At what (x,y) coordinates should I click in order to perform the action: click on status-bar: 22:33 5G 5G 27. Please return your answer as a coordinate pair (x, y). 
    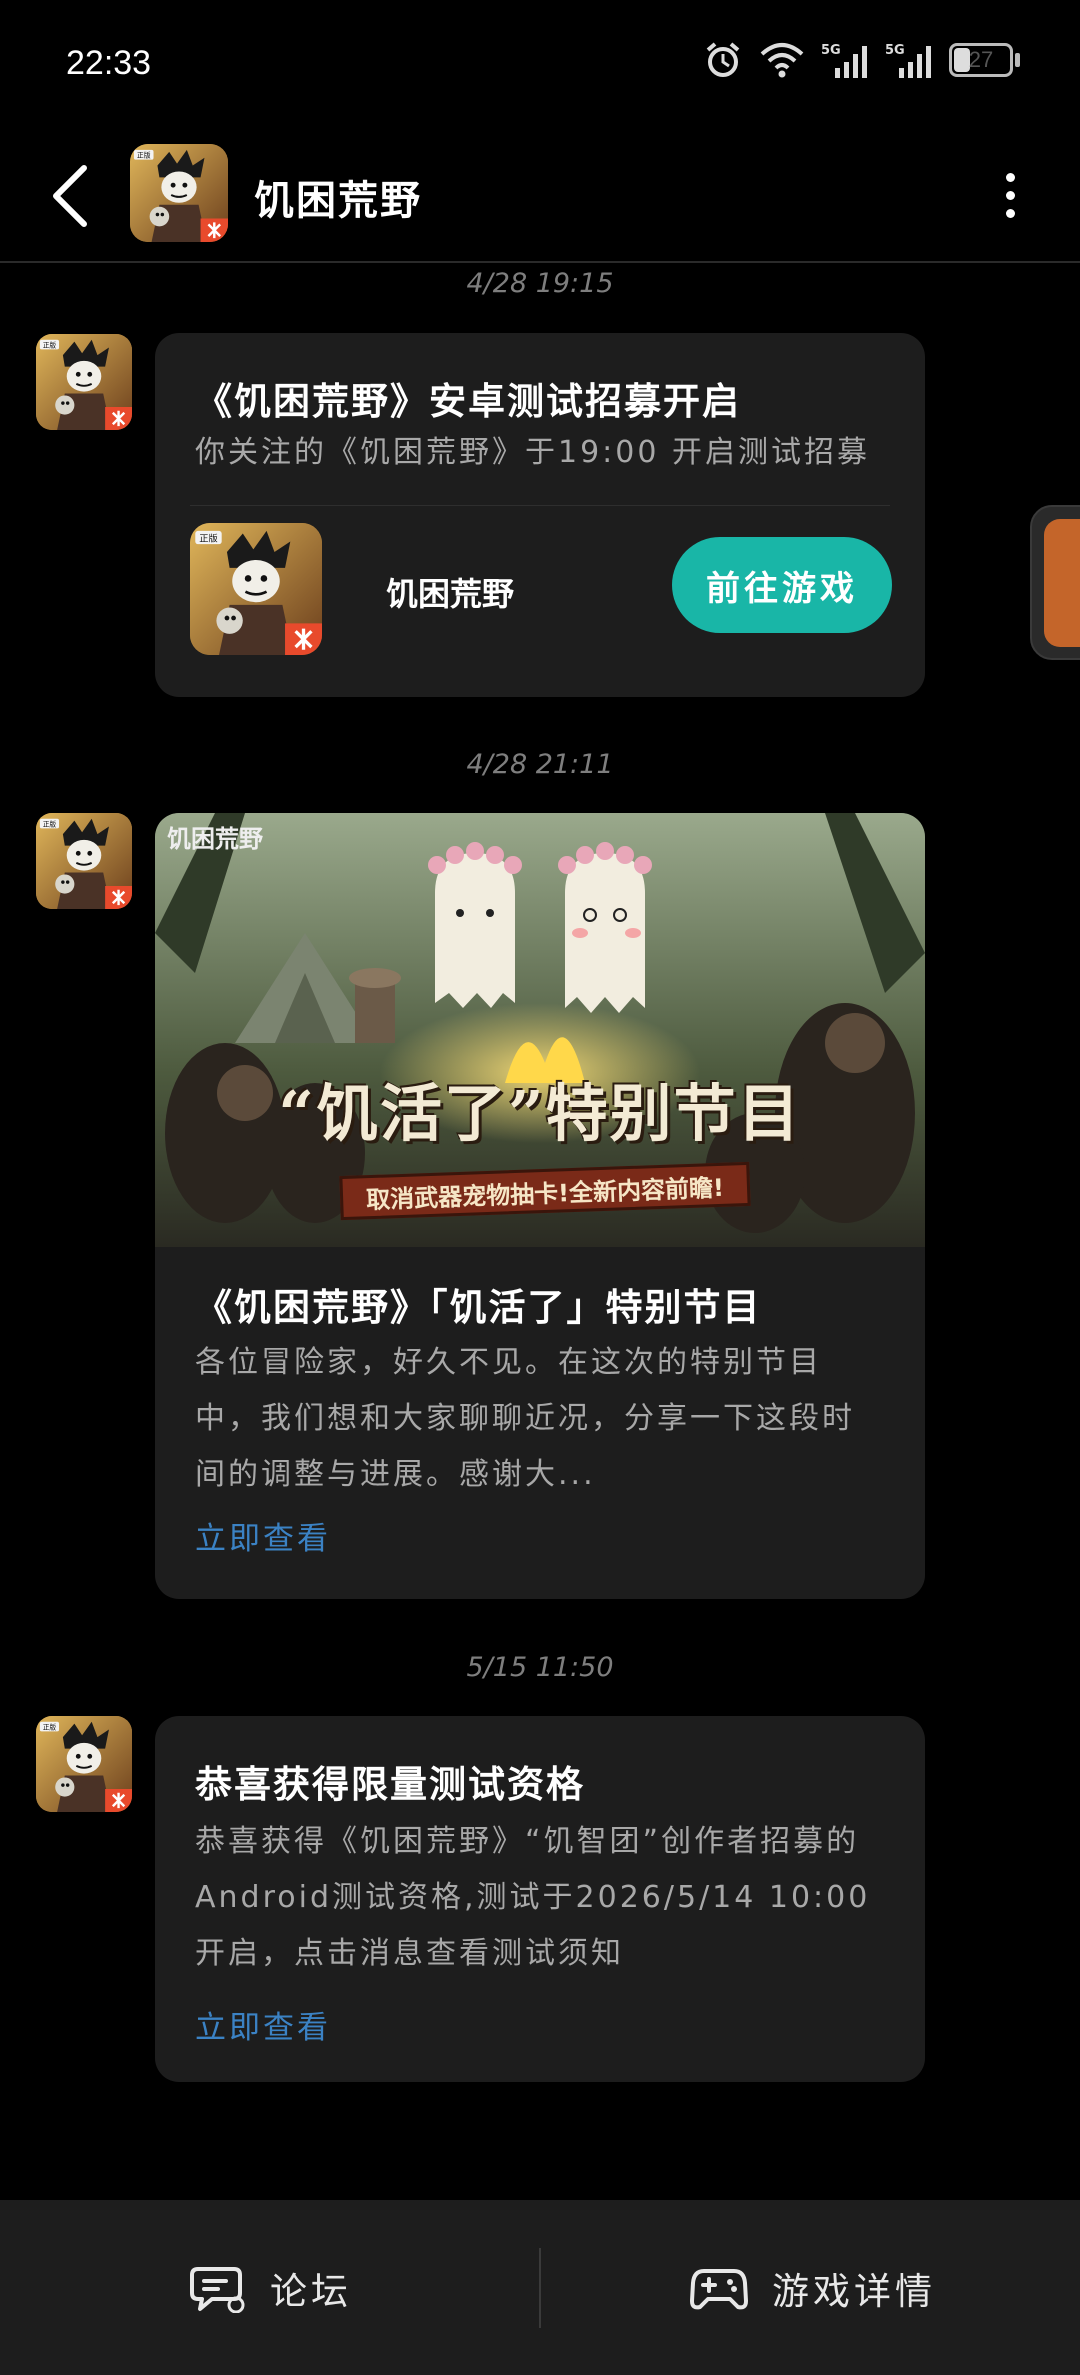
    Looking at the image, I should click on (540, 65).